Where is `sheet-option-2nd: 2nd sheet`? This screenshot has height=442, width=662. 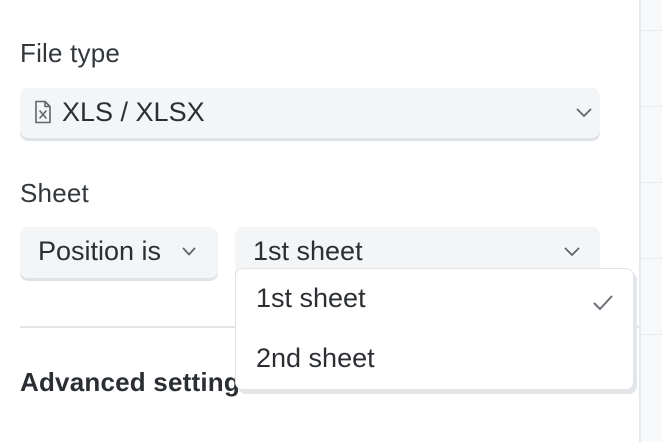 sheet-option-2nd: 2nd sheet is located at coordinates (434, 359).